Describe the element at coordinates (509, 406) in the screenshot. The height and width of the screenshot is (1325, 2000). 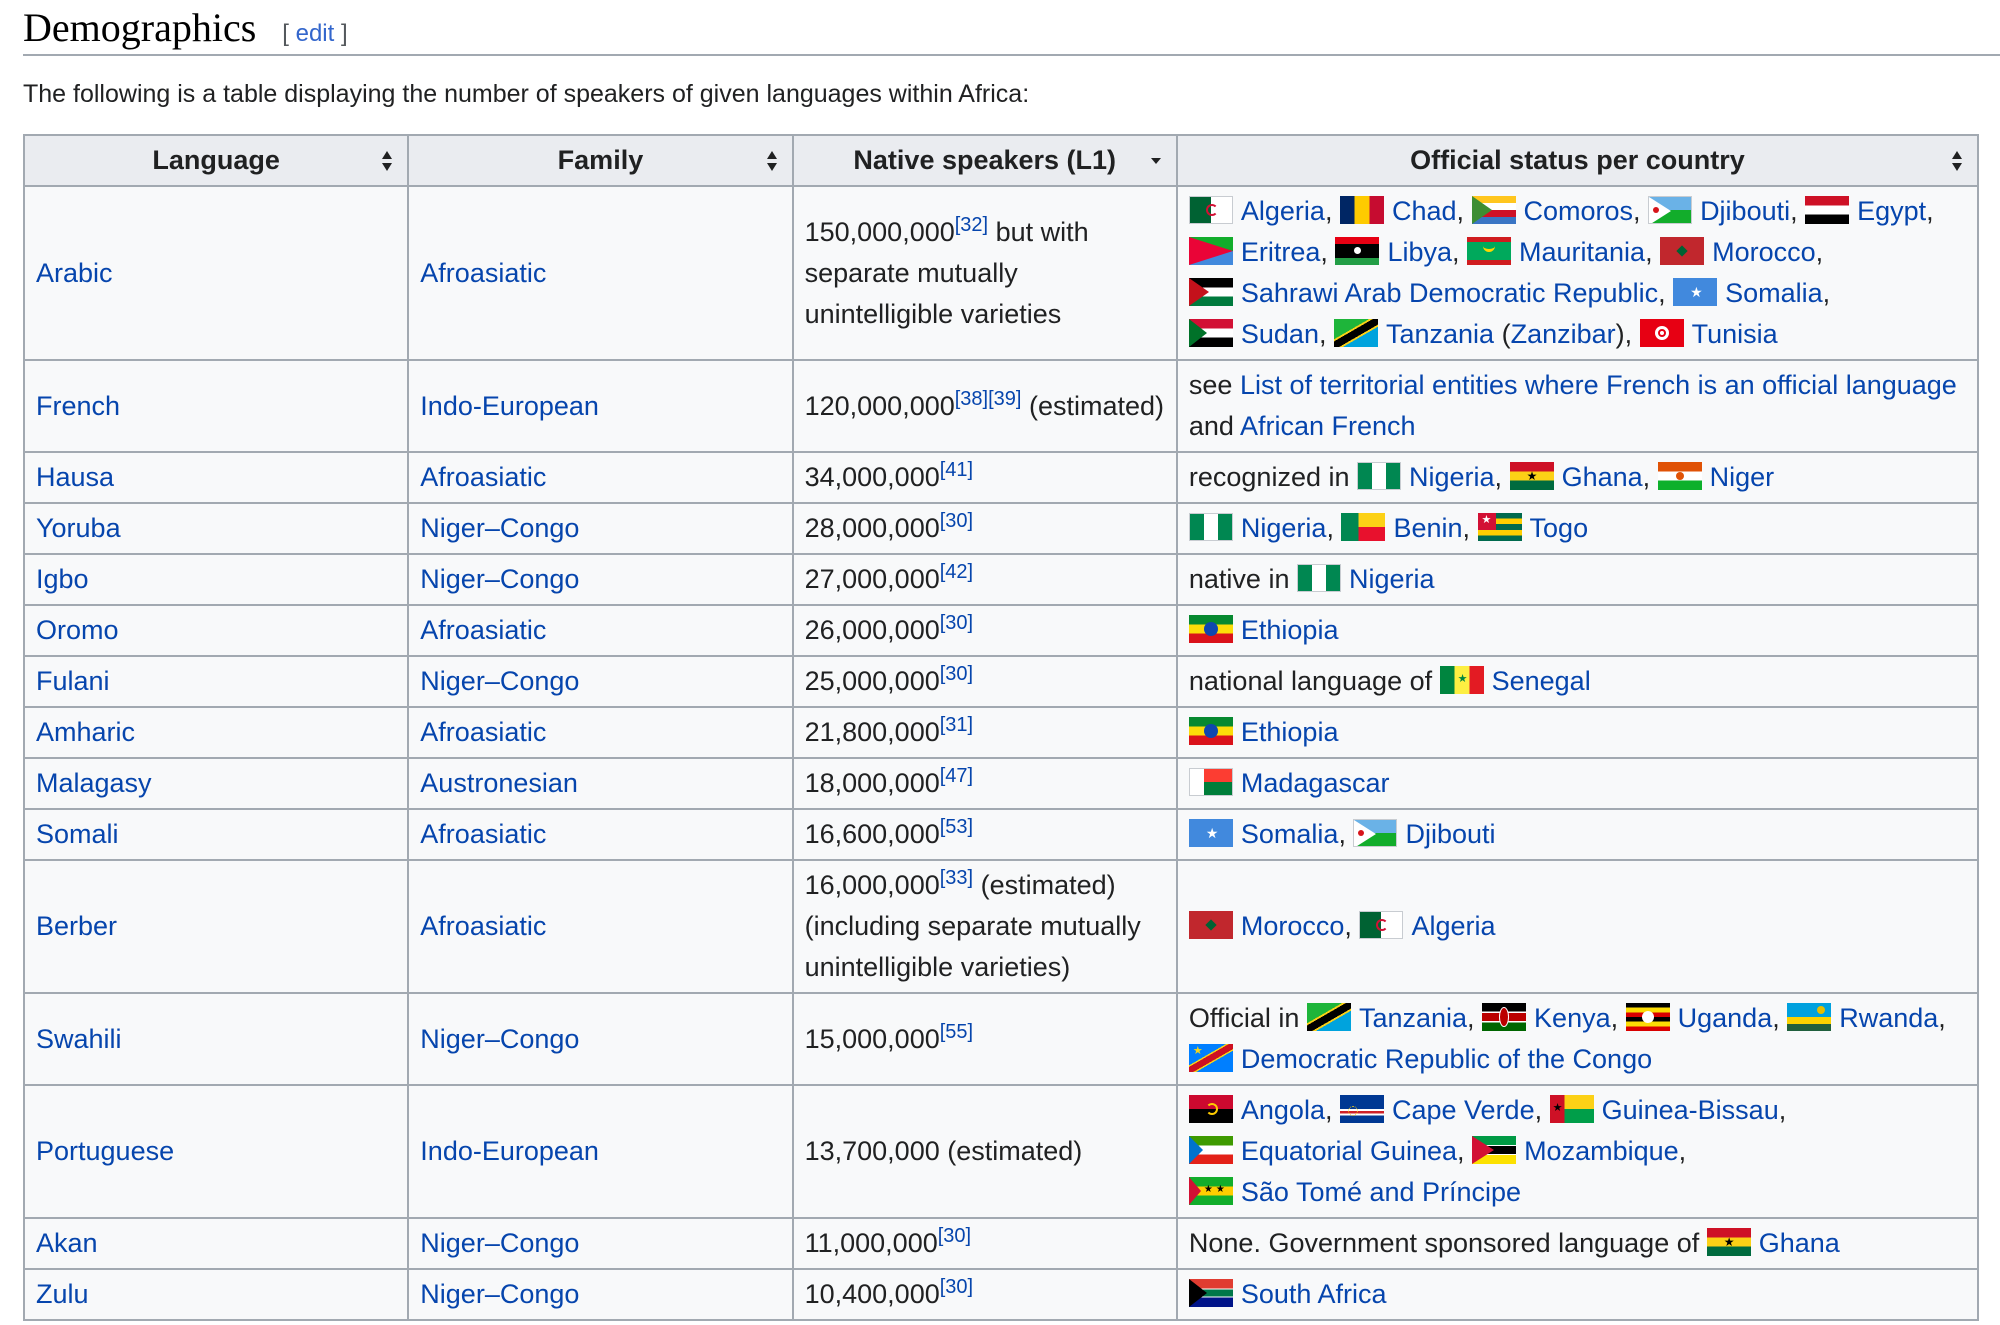
I see `family-link: Indo-European` at that location.